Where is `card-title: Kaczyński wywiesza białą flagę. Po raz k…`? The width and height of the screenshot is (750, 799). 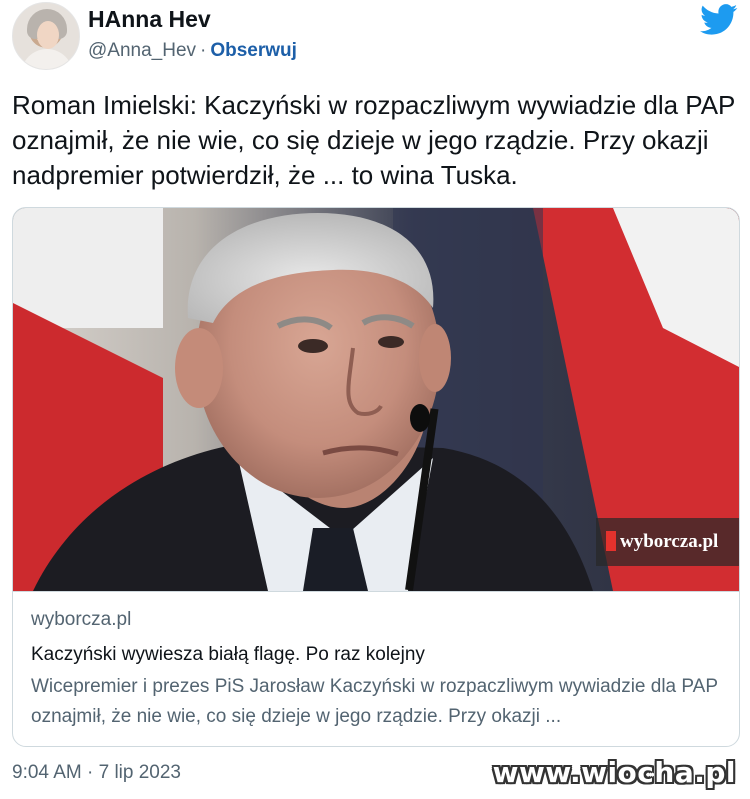 card-title: Kaczyński wywiesza białą flagę. Po raz k… is located at coordinates (377, 655).